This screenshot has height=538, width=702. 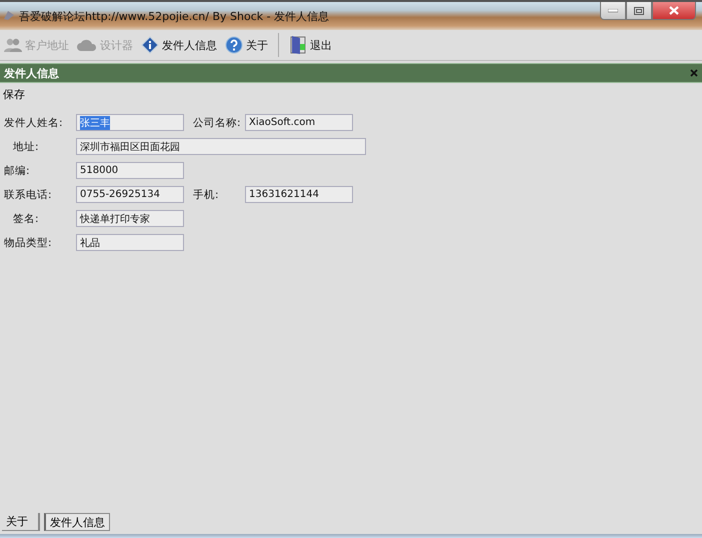 I want to click on close-icon, so click(x=674, y=10).